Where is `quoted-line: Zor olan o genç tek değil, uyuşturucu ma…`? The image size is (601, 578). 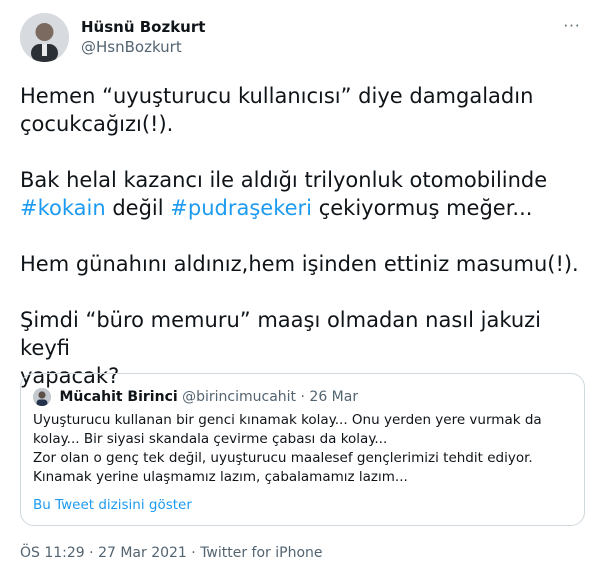
quoted-line: Zor olan o genç tek değil, uyuşturucu ma… is located at coordinates (283, 458).